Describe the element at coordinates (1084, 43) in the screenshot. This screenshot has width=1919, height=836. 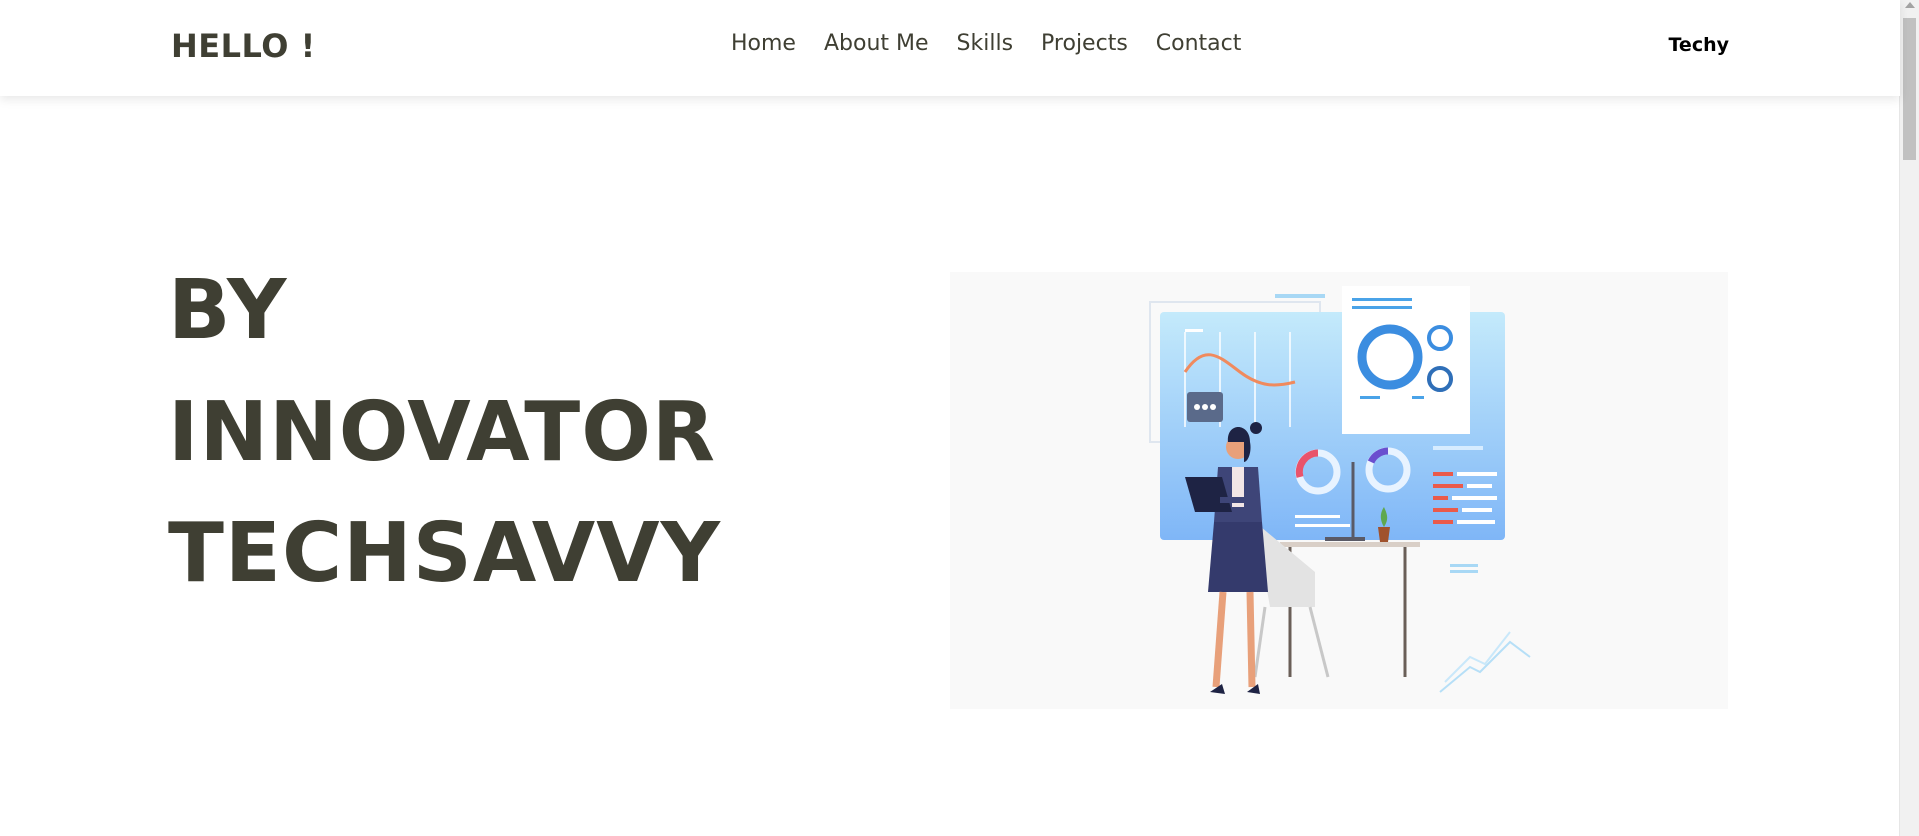
I see `nav-link-projects: Projects` at that location.